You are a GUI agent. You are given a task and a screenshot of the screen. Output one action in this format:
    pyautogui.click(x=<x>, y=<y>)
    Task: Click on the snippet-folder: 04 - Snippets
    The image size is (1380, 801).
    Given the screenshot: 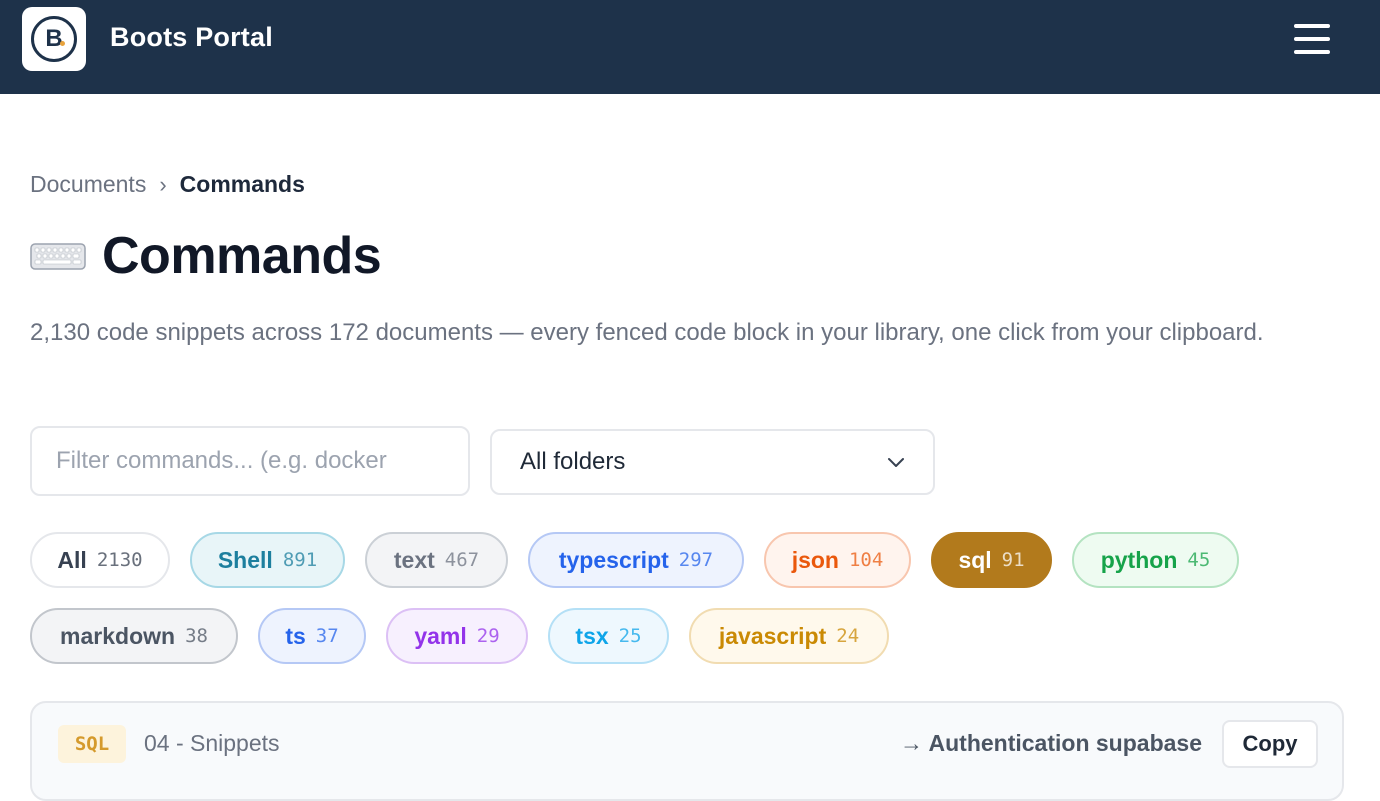 What is the action you would take?
    pyautogui.click(x=212, y=743)
    